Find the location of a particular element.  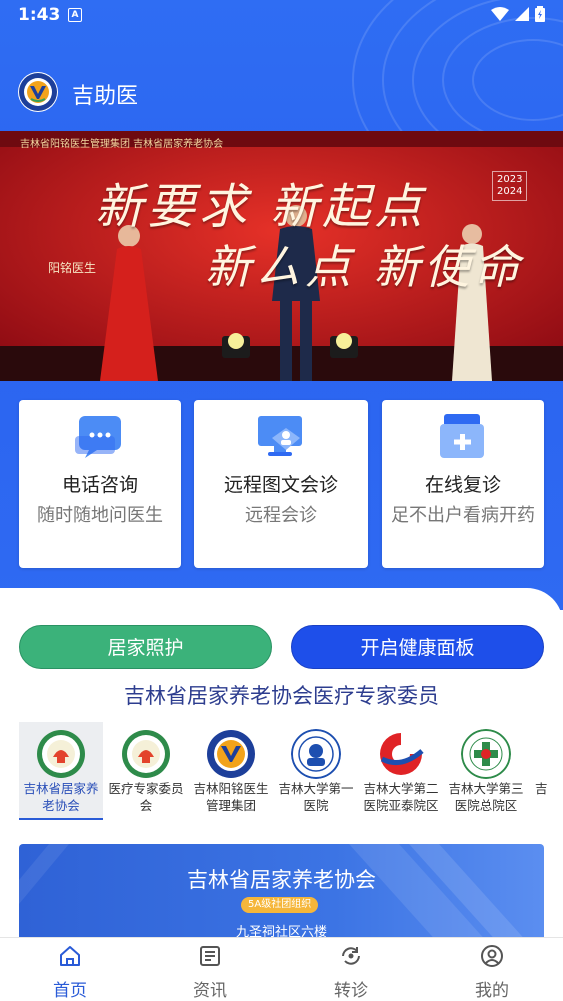

org-name: 吉林省居家养老协会 is located at coordinates (61, 797).